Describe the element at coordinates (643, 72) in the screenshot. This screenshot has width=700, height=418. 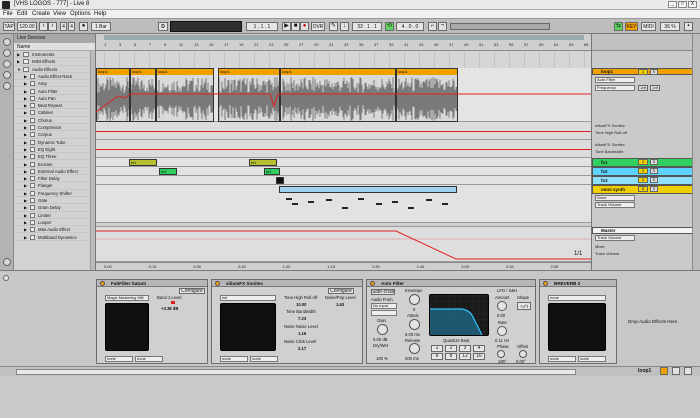
I see `track-loop1-activator: 1` at that location.